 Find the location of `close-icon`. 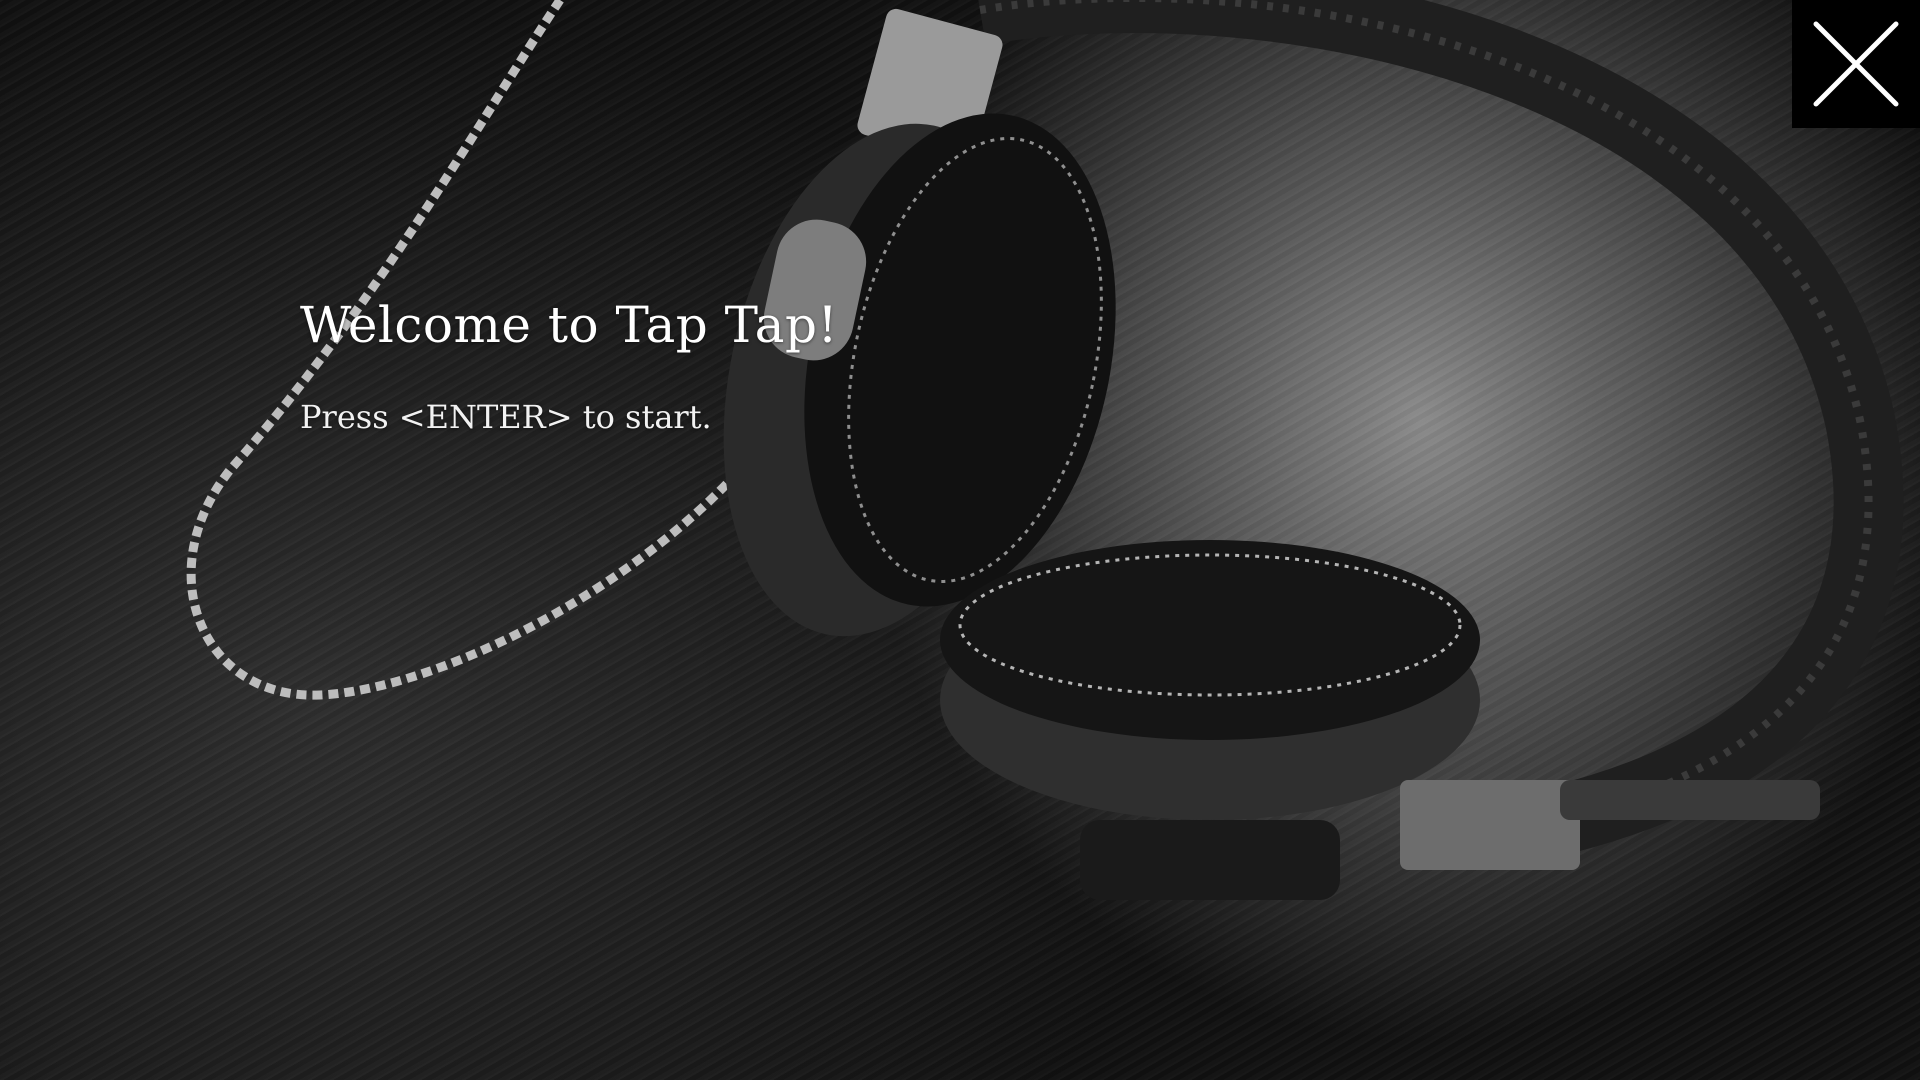

close-icon is located at coordinates (1856, 64).